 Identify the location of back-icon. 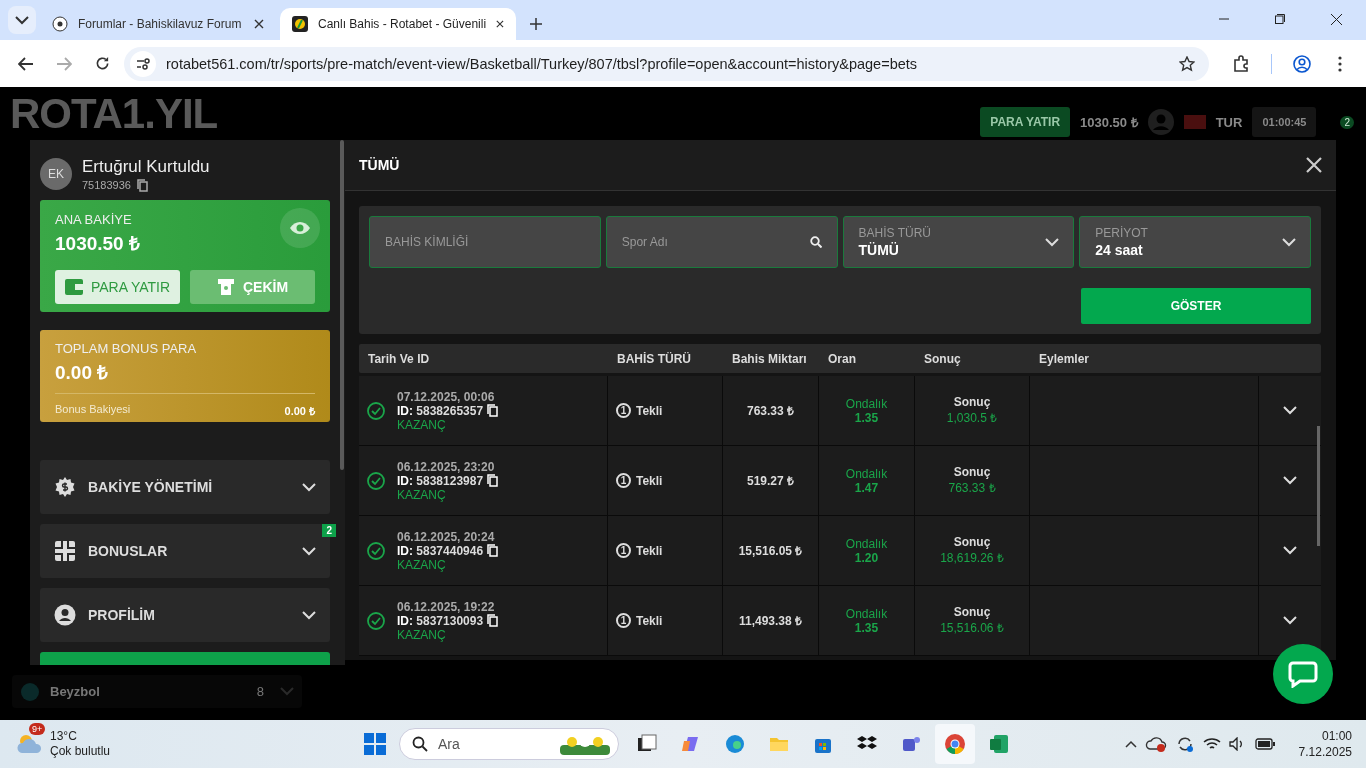
(26, 63).